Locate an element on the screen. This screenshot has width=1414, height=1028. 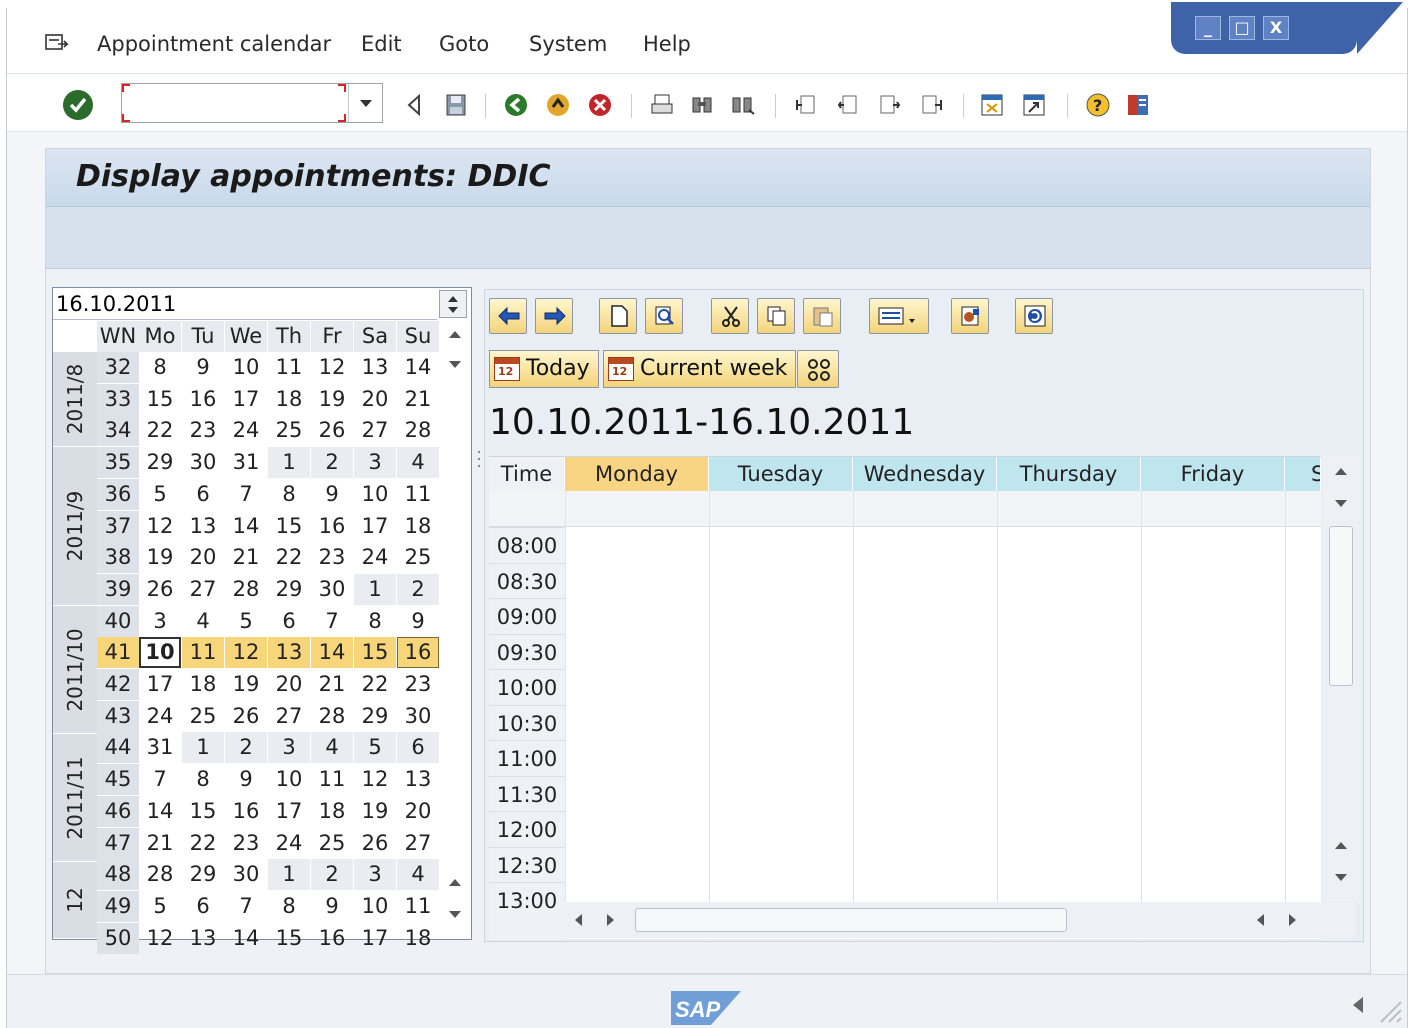
today-button: 12 Today is located at coordinates (544, 369).